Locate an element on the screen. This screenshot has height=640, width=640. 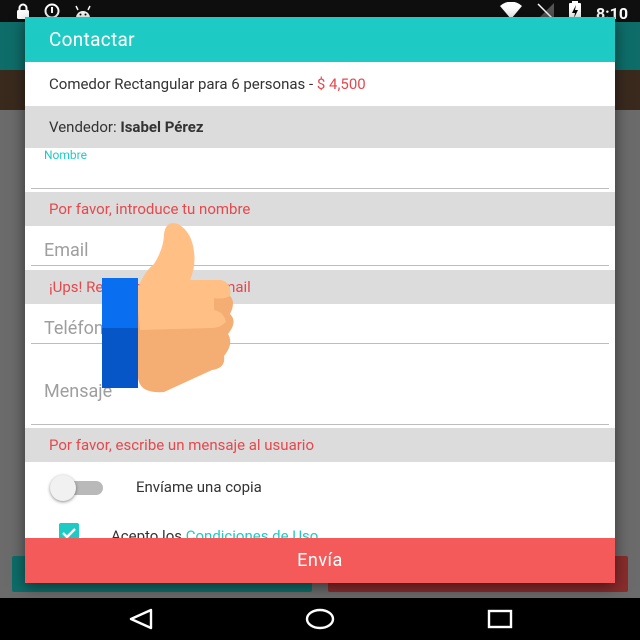
terms-row: Acepto los Condiciones de Uso is located at coordinates (320, 526).